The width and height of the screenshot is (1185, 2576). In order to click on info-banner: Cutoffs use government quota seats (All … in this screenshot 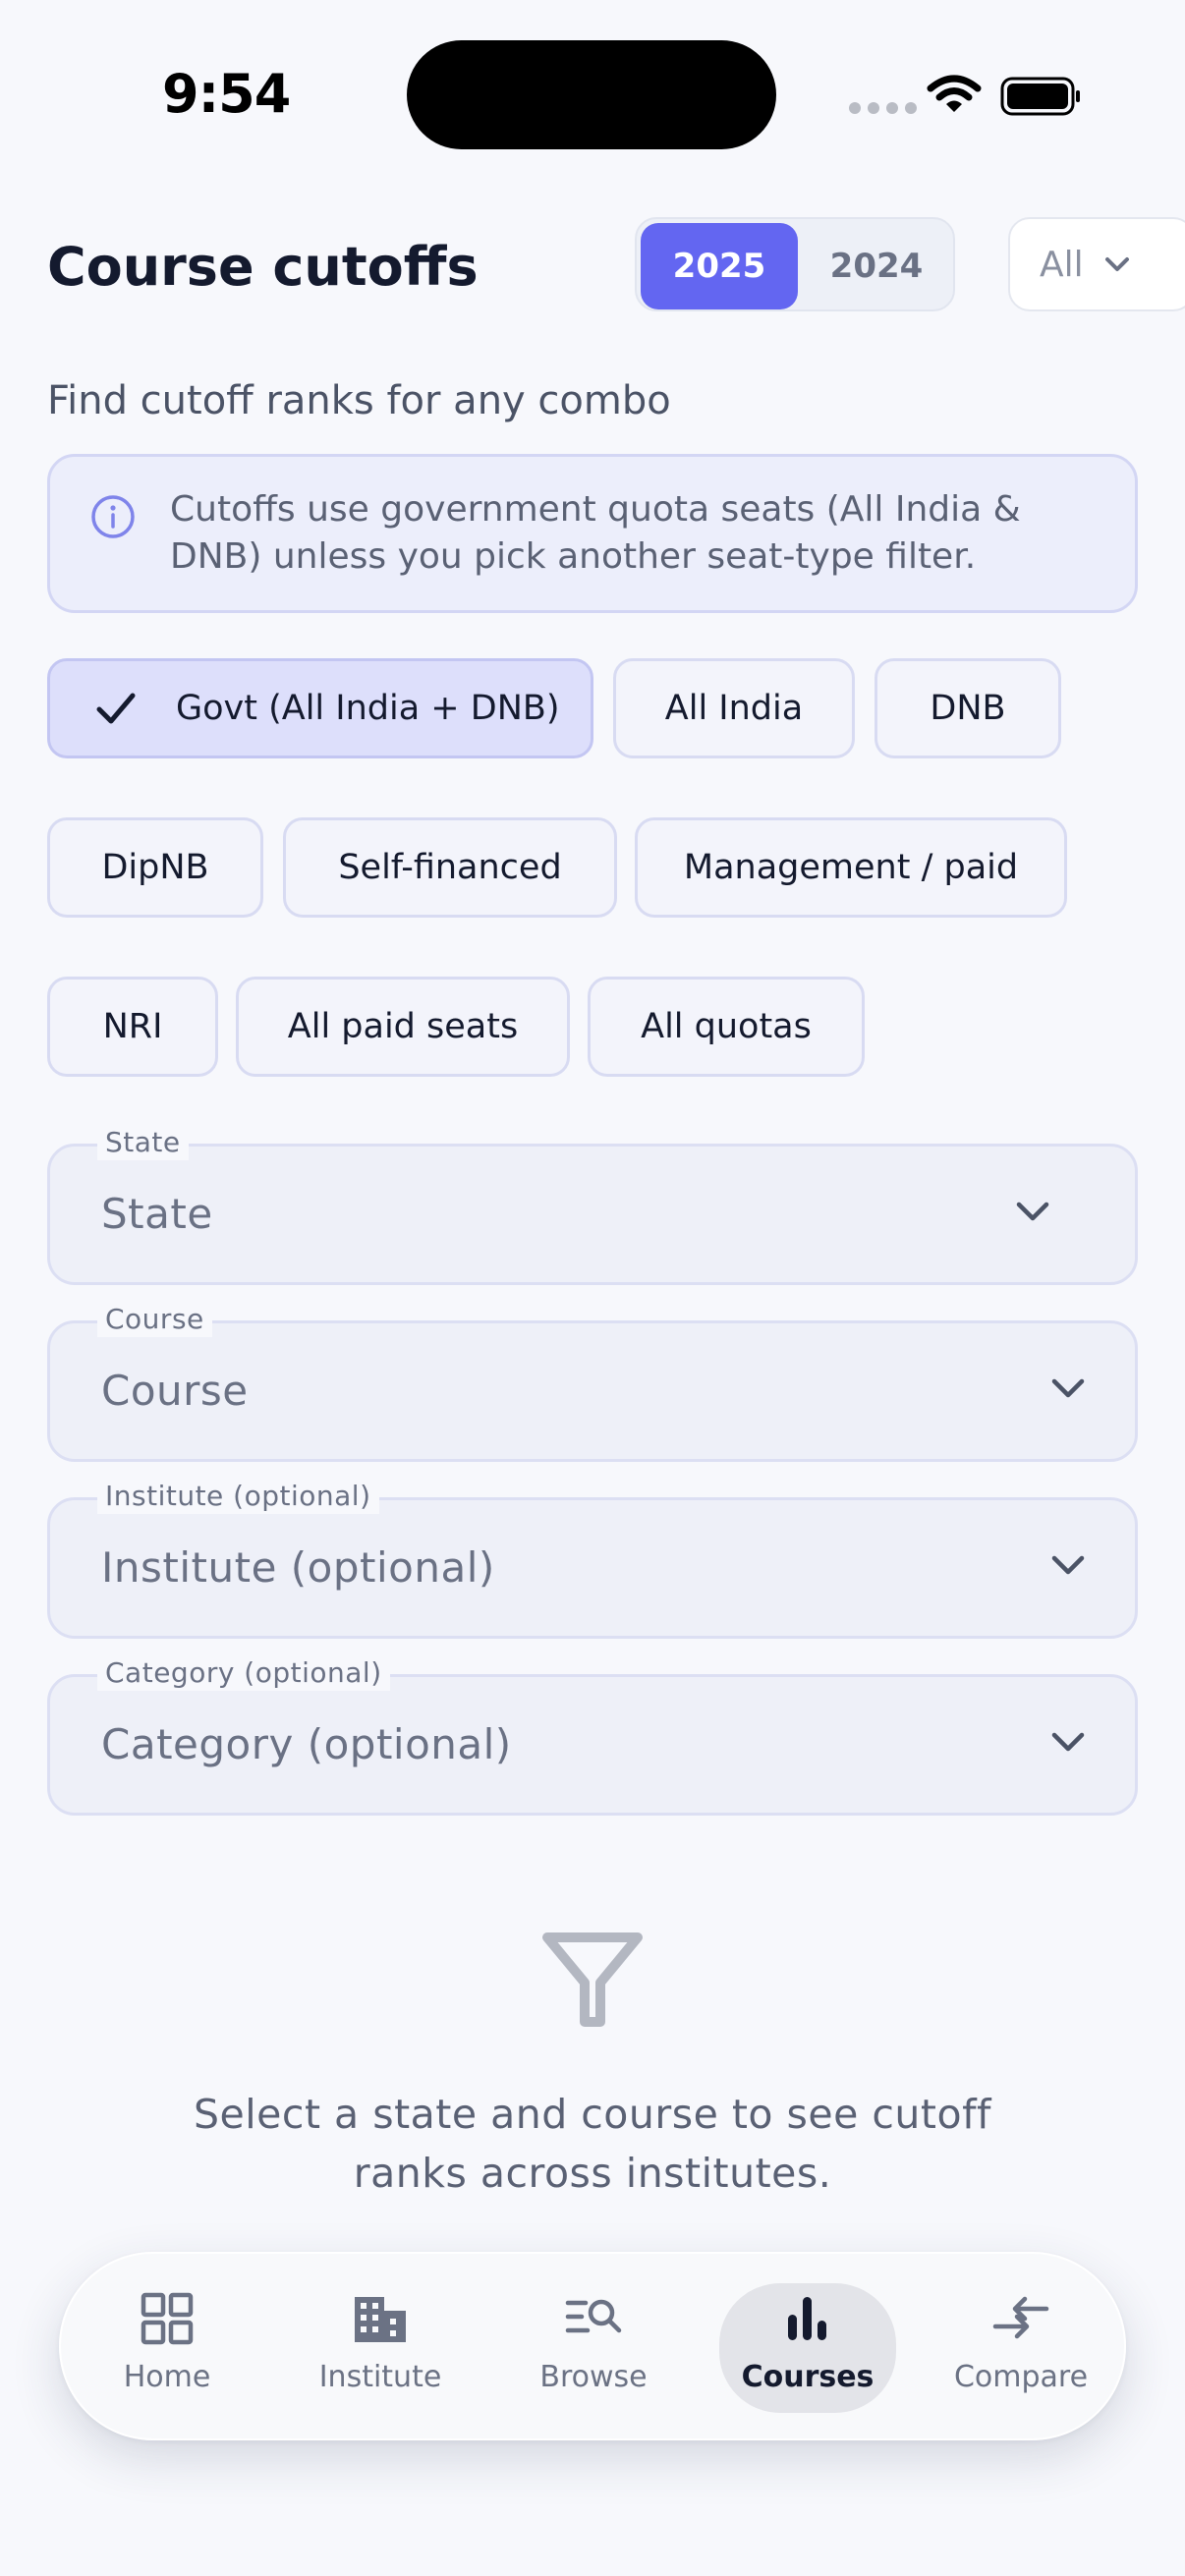, I will do `click(592, 533)`.